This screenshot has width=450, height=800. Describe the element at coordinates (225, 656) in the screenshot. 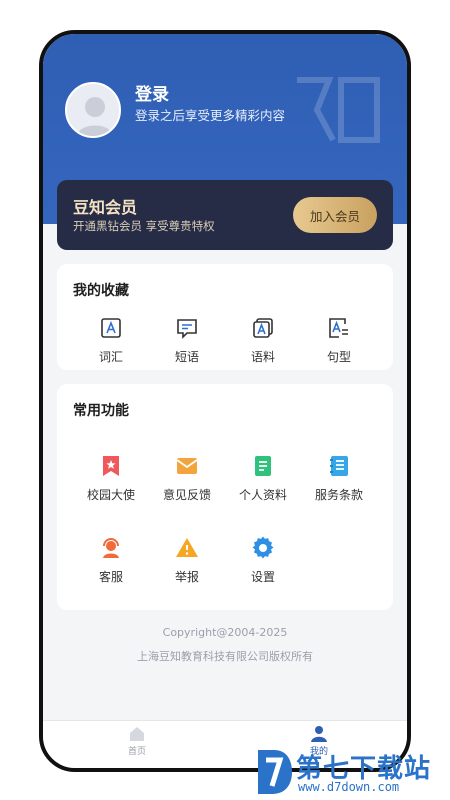

I see `company-text: 上海豆知教育科技有限公司版权所有` at that location.